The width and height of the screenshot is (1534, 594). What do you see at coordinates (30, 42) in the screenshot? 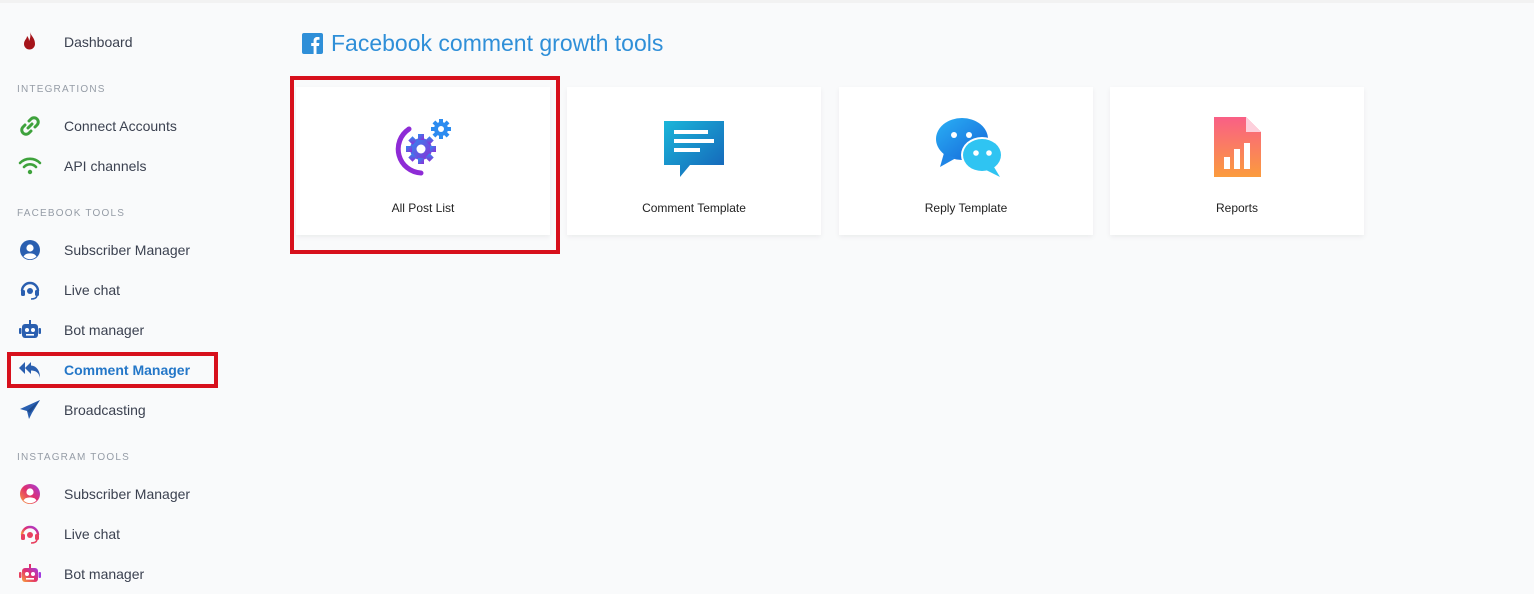
I see `fire-icon` at bounding box center [30, 42].